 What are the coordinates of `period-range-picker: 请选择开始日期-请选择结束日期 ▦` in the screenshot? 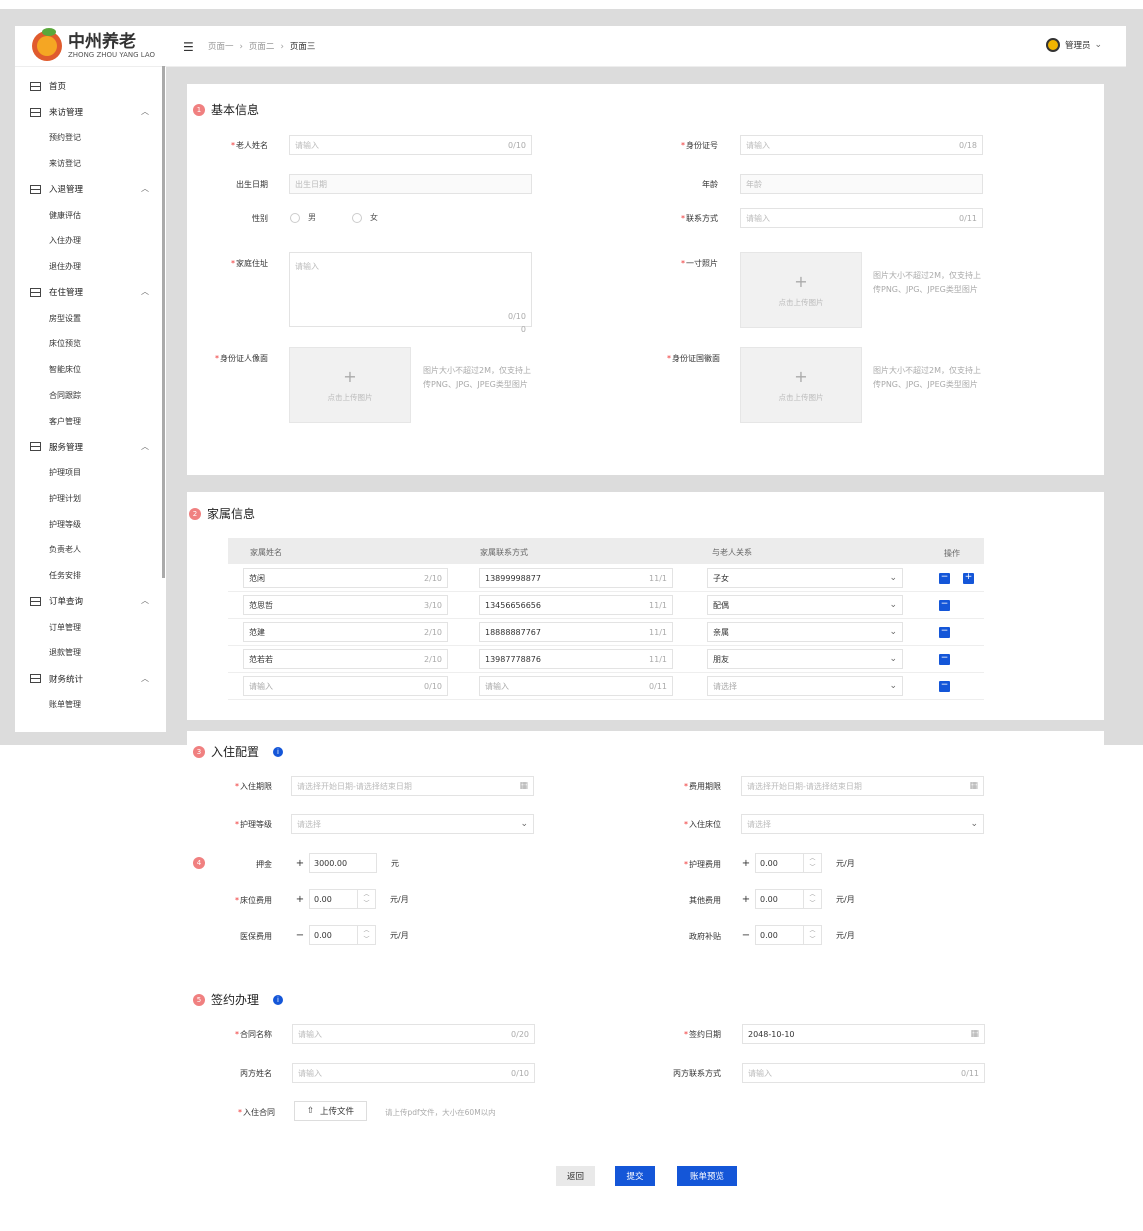 It's located at (412, 786).